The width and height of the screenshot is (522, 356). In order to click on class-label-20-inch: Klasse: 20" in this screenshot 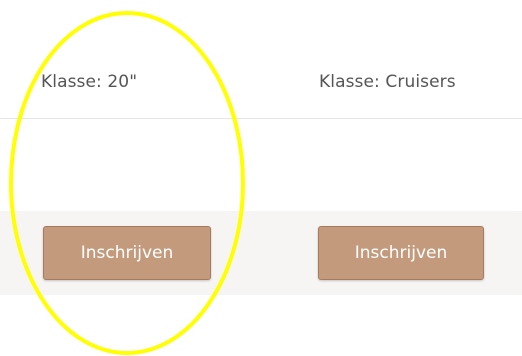, I will do `click(89, 82)`.